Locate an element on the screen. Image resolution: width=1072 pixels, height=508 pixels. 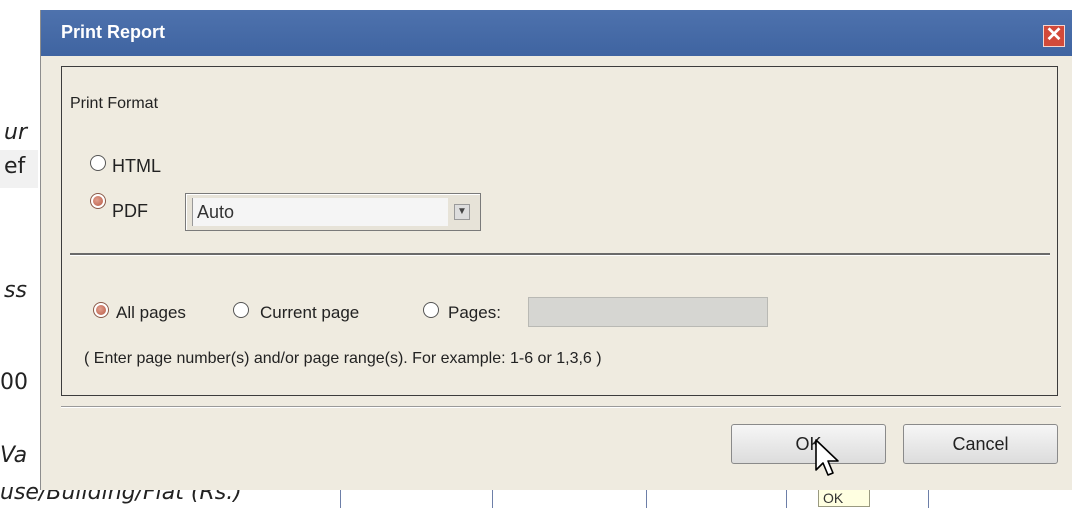
background-text: Va is located at coordinates (14, 455).